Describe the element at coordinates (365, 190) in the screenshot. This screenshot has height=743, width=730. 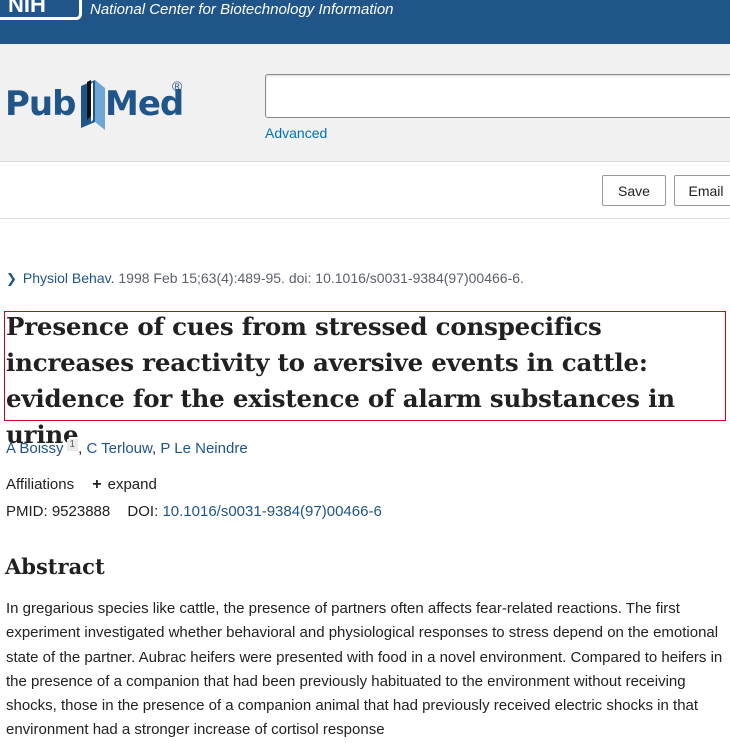
I see `action-bar: Save Email` at that location.